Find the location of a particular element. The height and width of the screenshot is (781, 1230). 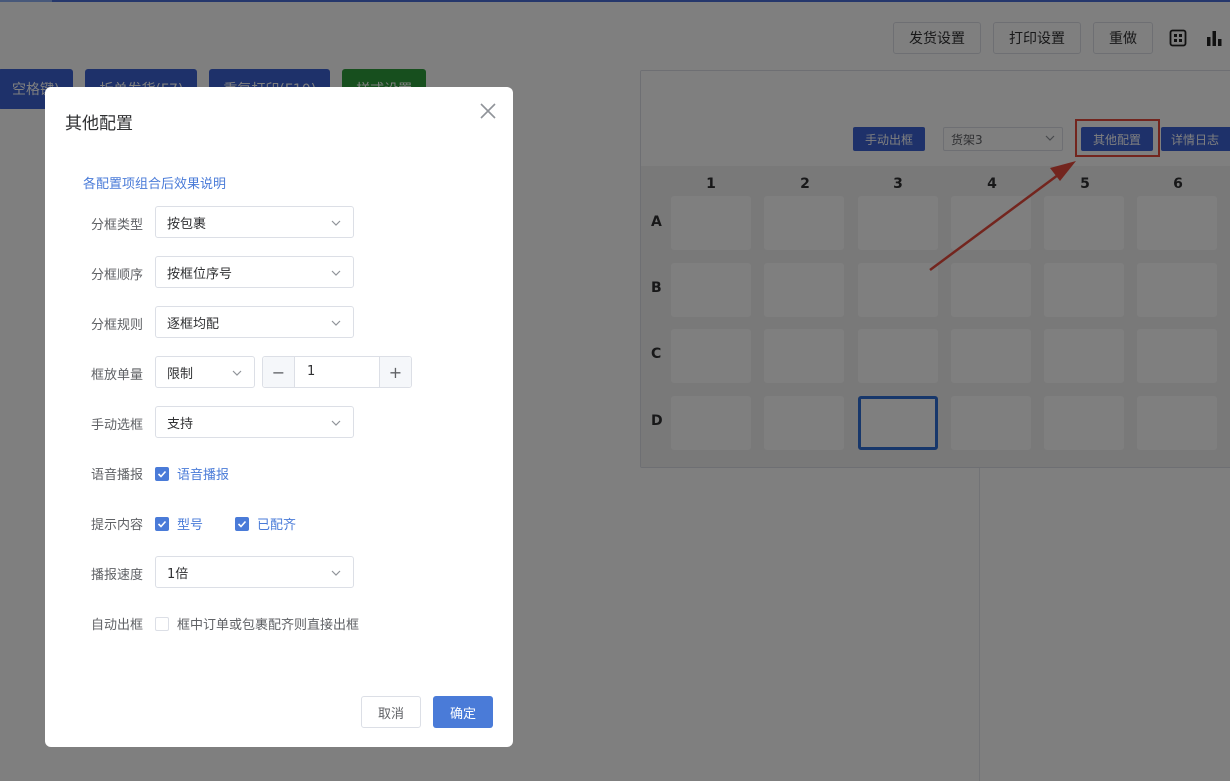

hint-complete-wrap: 已配齐 is located at coordinates (265, 523).